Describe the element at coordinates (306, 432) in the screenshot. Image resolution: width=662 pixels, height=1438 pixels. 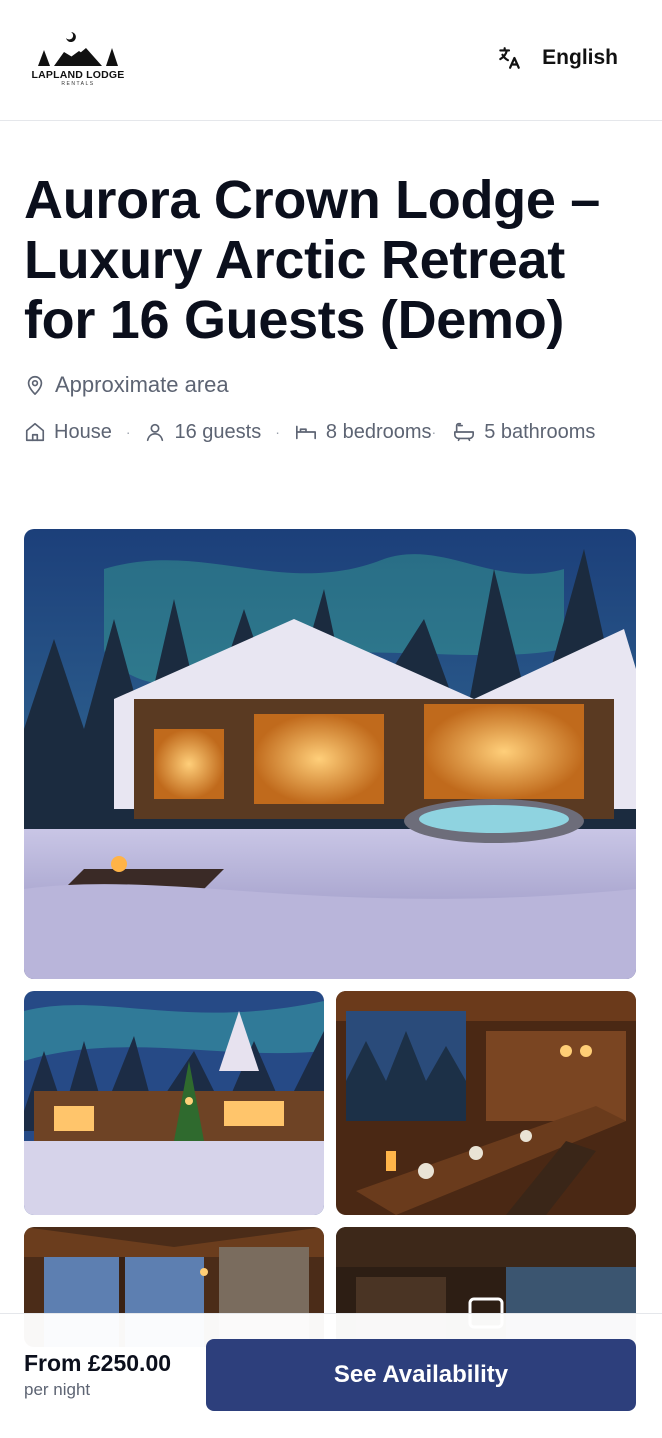
I see `bed-icon` at that location.